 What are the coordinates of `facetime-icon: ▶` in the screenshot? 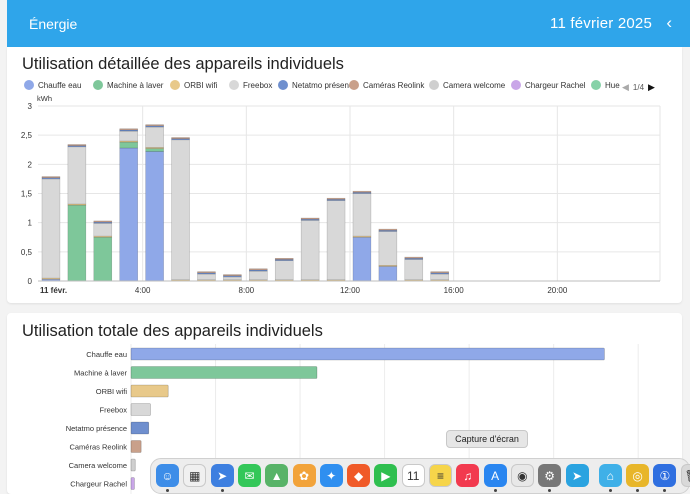 It's located at (386, 475).